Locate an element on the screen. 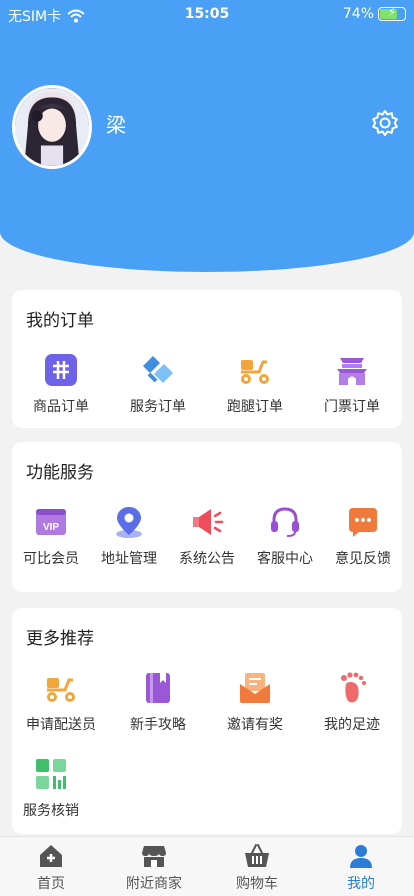 The height and width of the screenshot is (896, 414). settings-gear-icon is located at coordinates (385, 123).